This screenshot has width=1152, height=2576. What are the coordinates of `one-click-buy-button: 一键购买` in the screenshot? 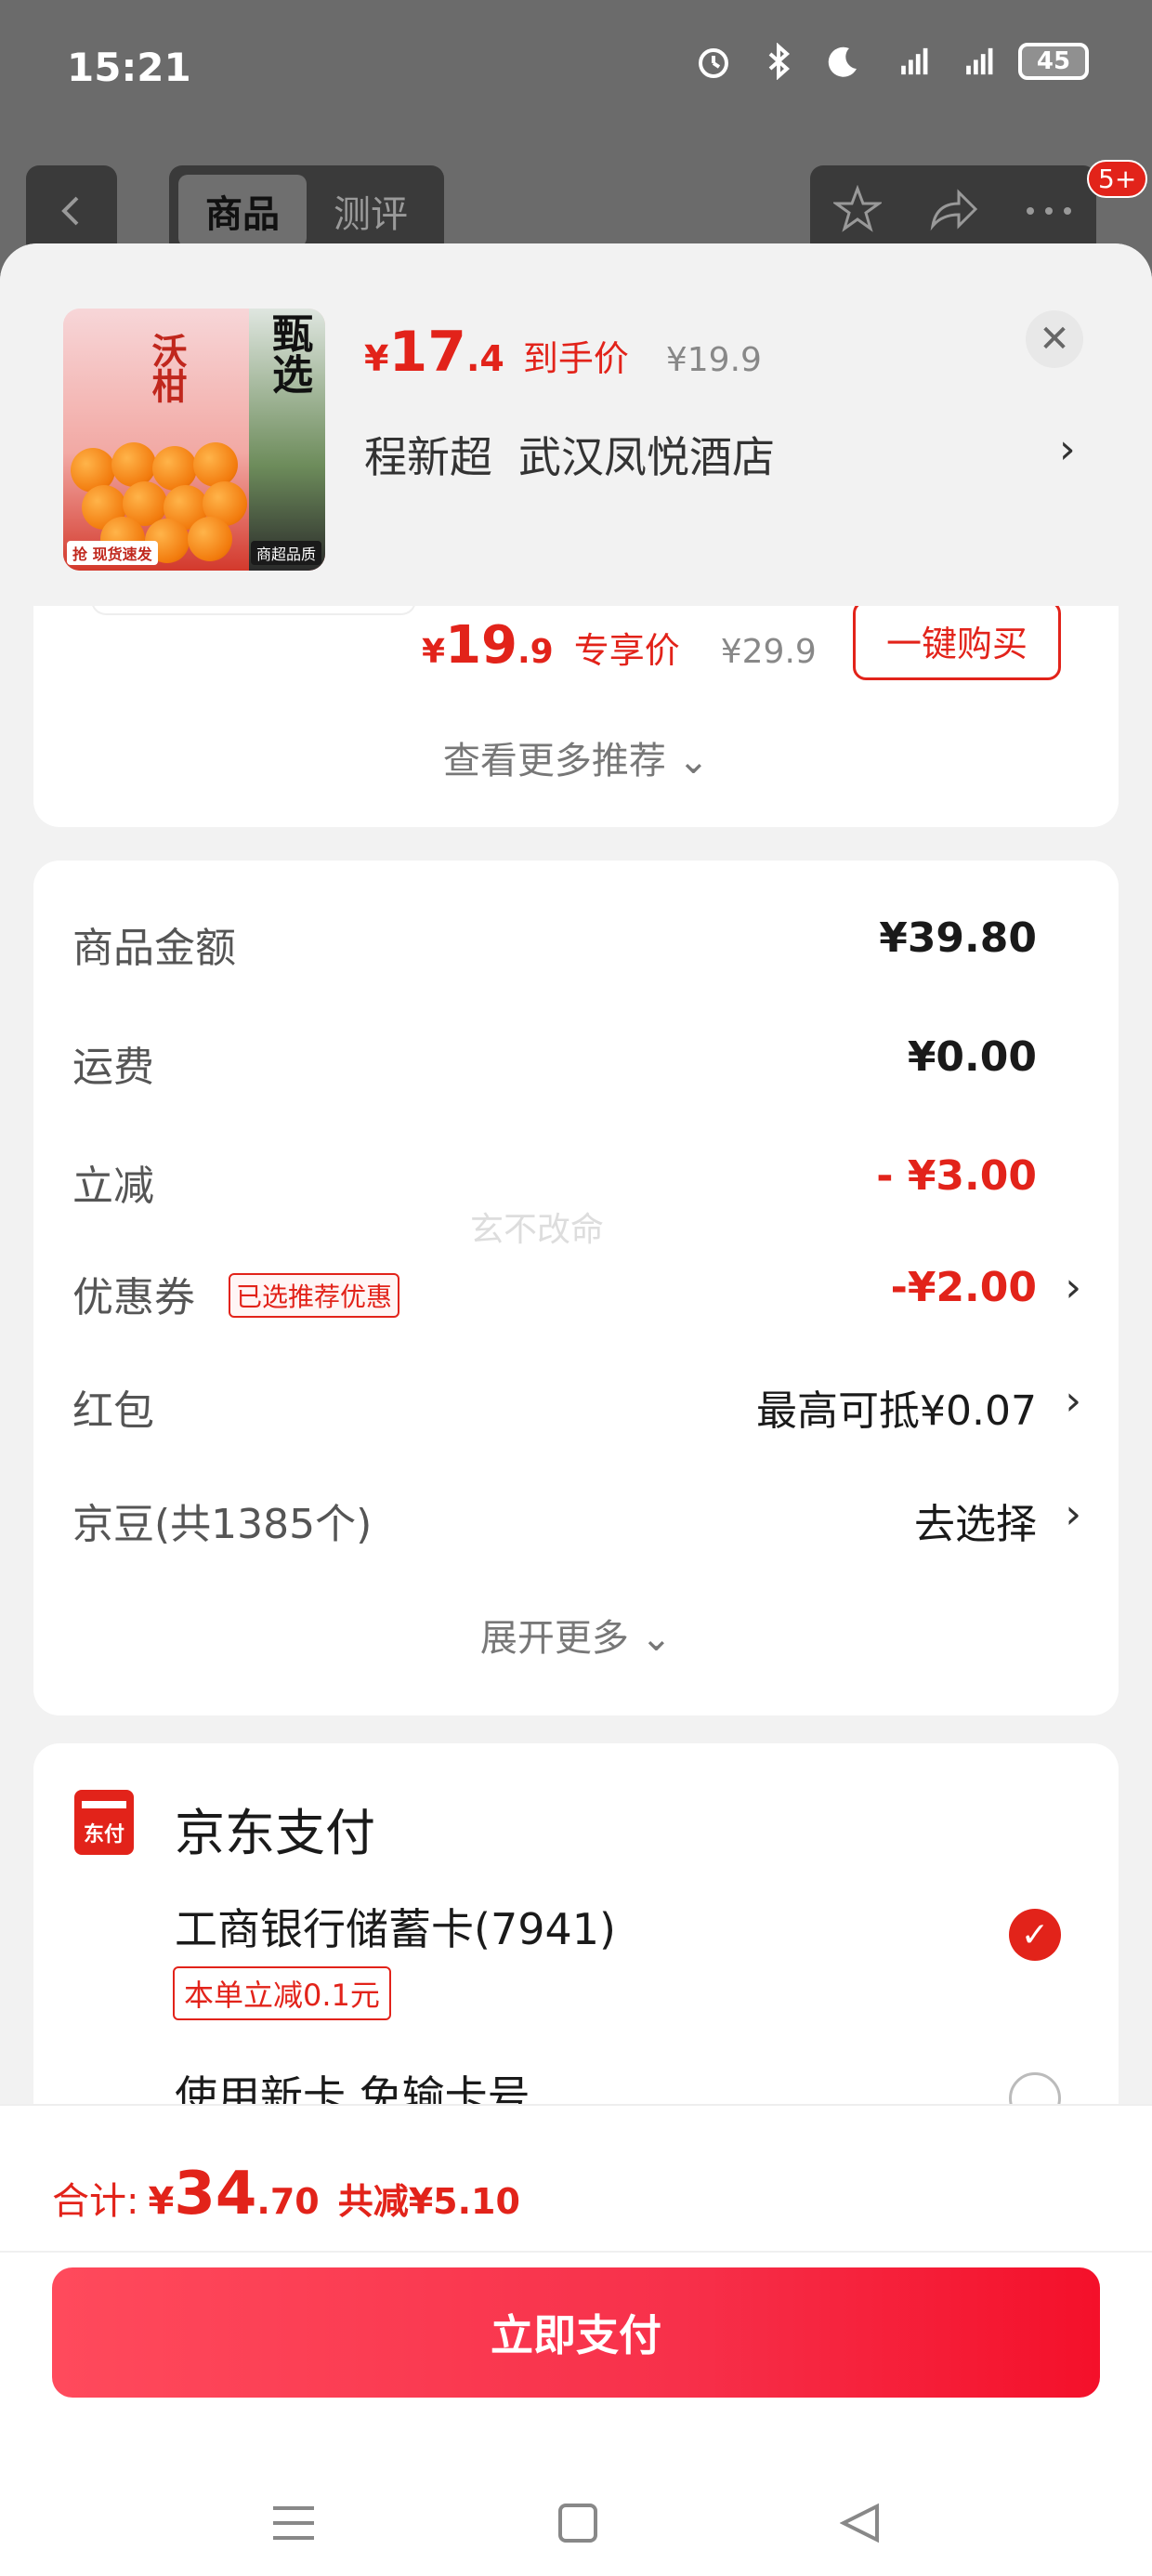 It's located at (957, 640).